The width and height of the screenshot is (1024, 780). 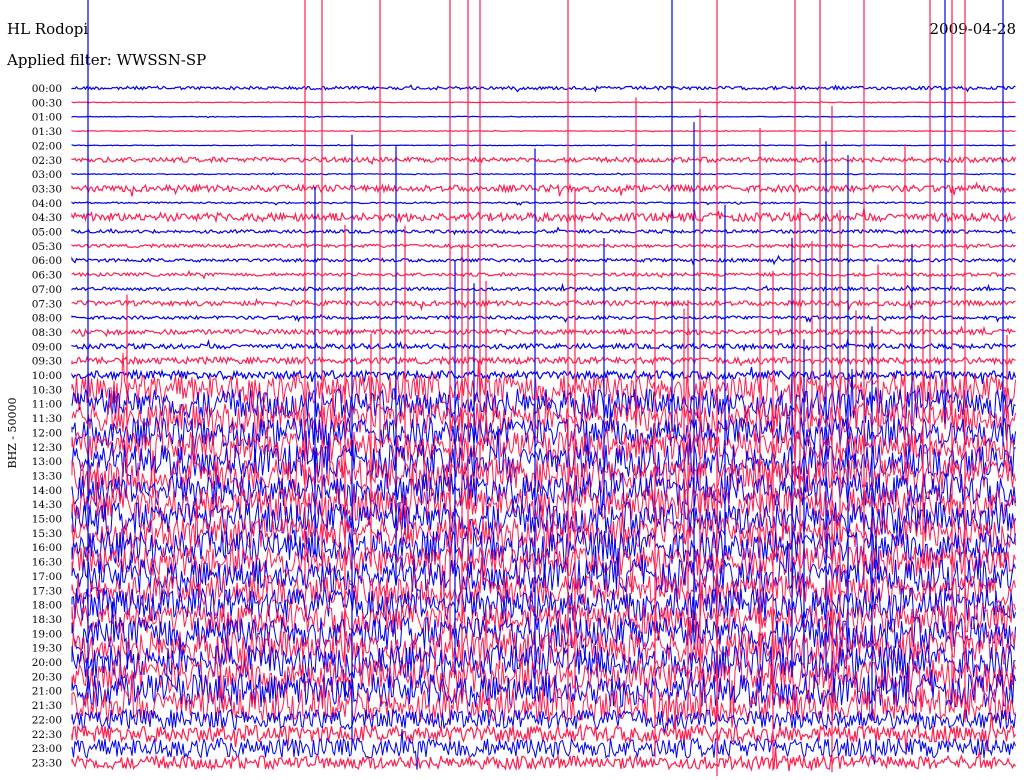 I want to click on time-tick-label: 12:30, so click(x=47, y=448).